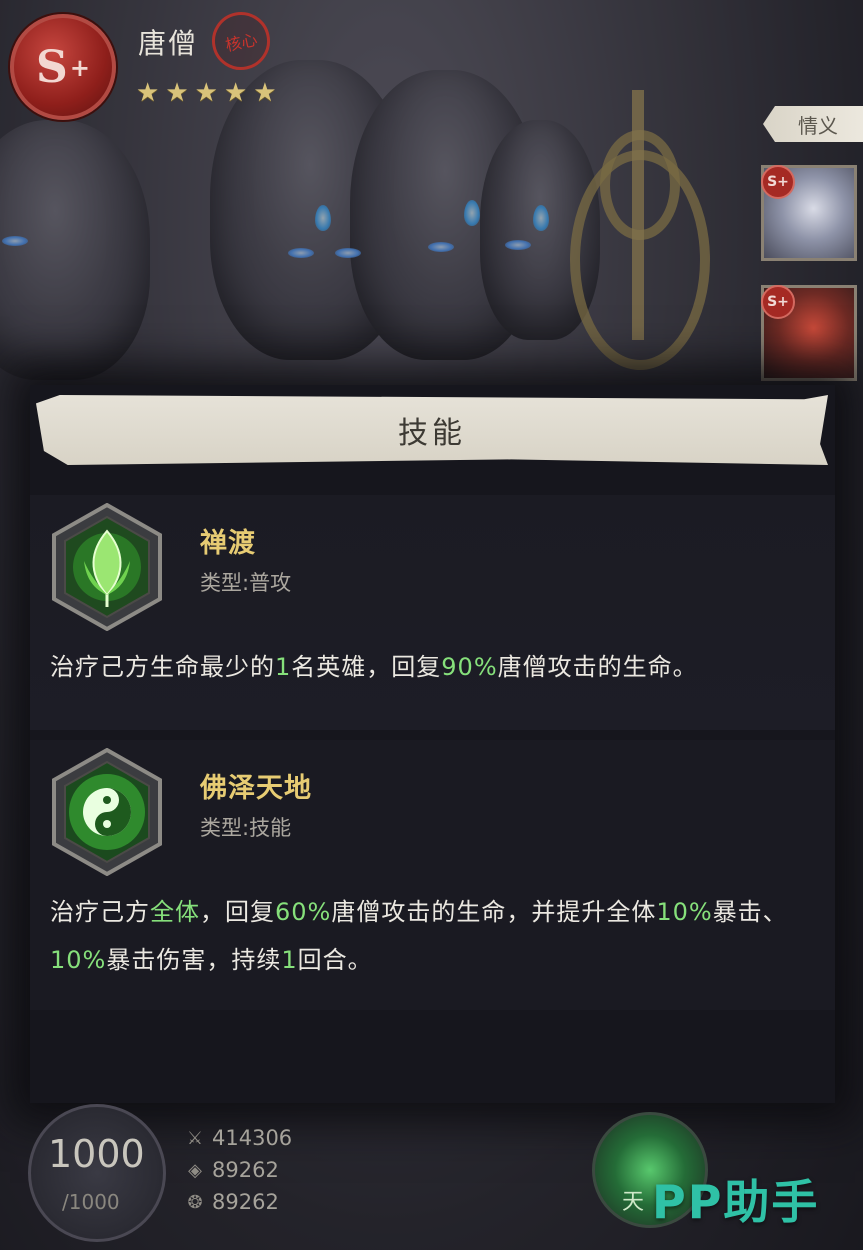 This screenshot has height=1250, width=863. Describe the element at coordinates (469, 667) in the screenshot. I see `highlight-value: 90%` at that location.